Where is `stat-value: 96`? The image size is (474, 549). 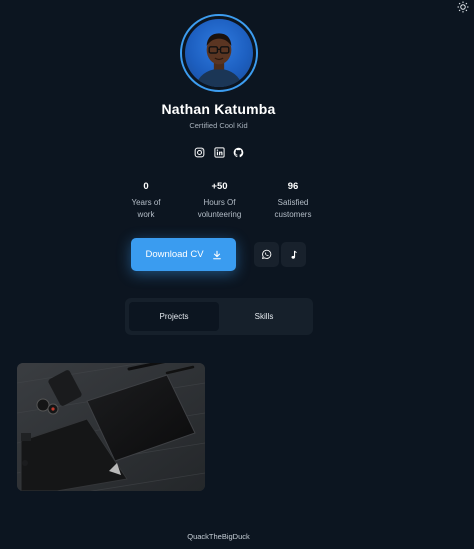 stat-value: 96 is located at coordinates (293, 186).